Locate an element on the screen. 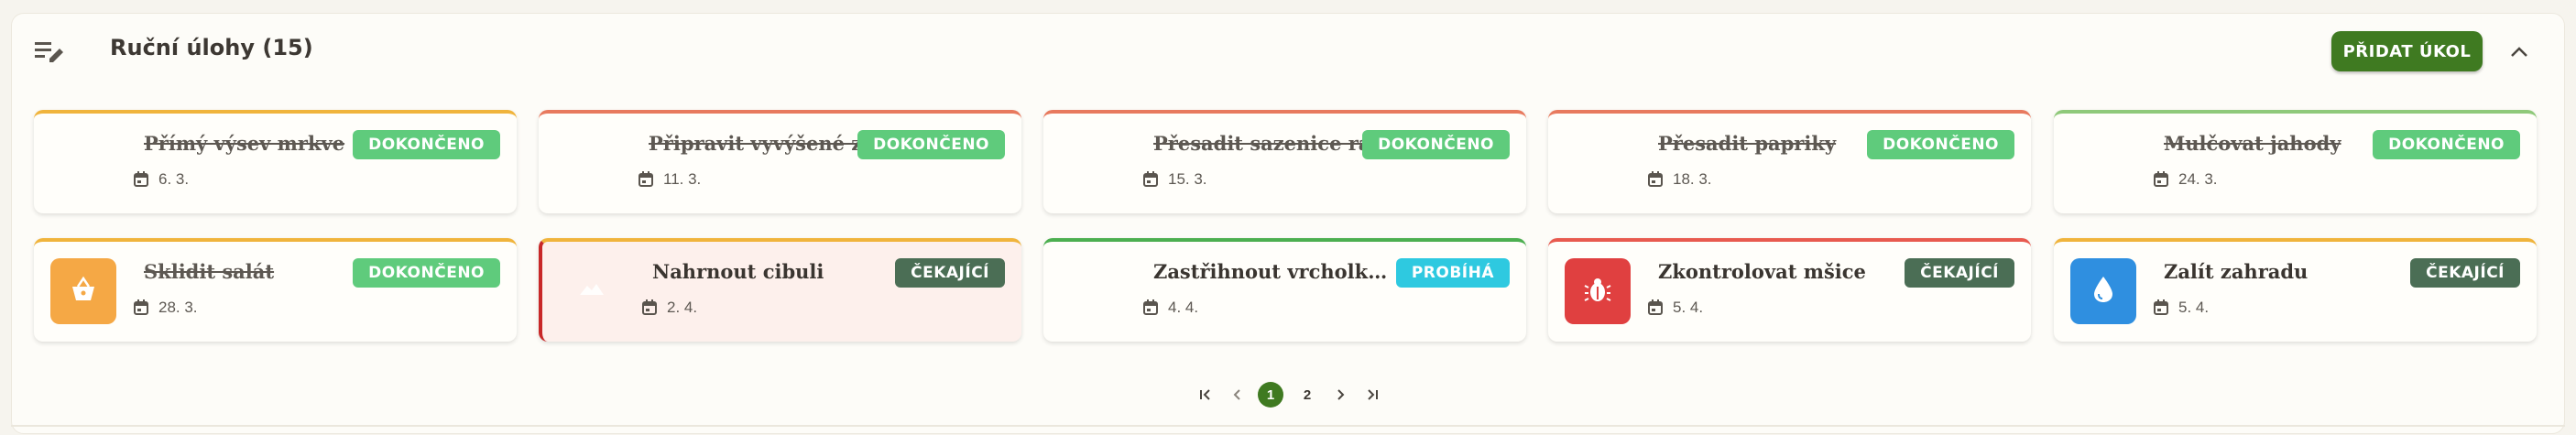 The height and width of the screenshot is (435, 2576). add-task-button: PŘIDAT ÚKOL is located at coordinates (2407, 51).